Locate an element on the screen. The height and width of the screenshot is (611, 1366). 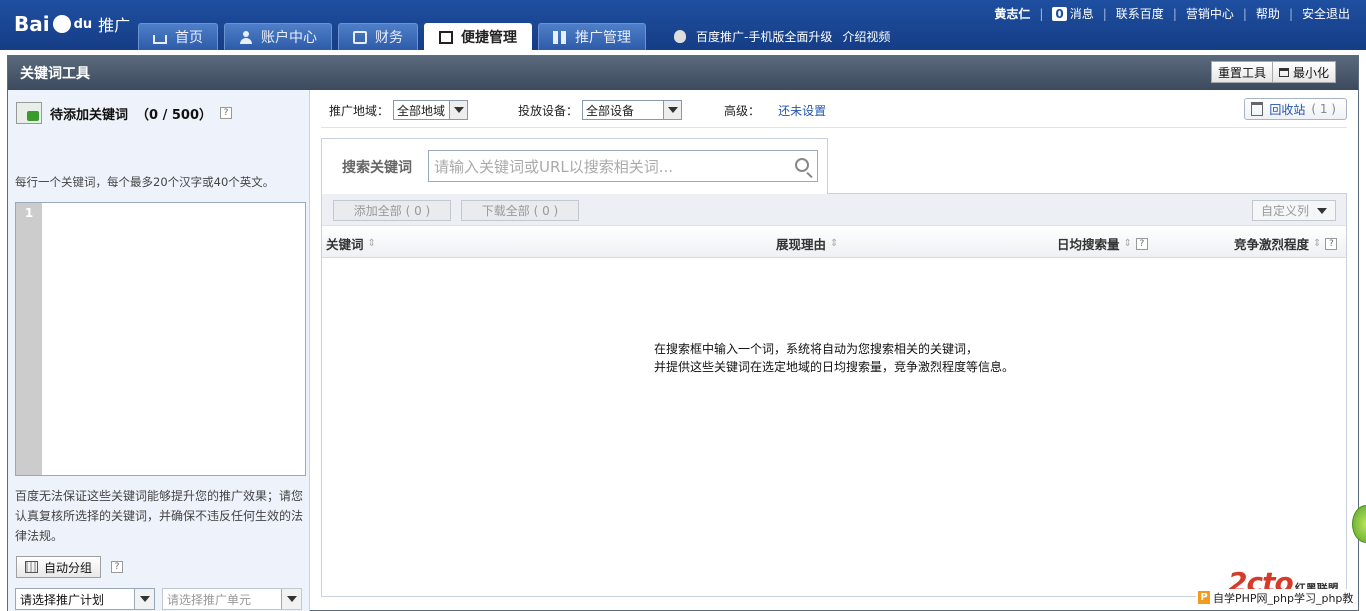
tab-label: 账户中心 is located at coordinates (289, 38).